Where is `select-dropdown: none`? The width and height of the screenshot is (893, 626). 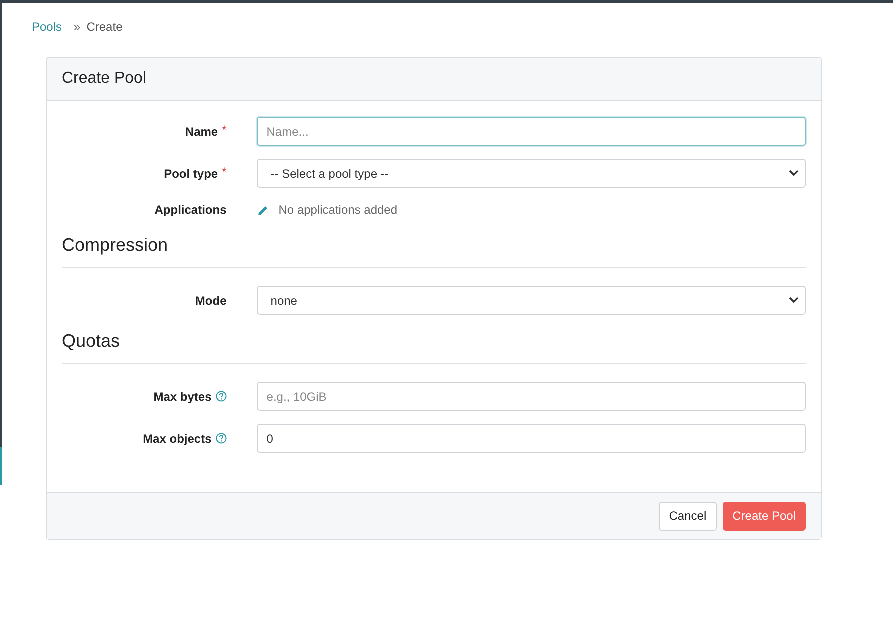
select-dropdown: none is located at coordinates (531, 300).